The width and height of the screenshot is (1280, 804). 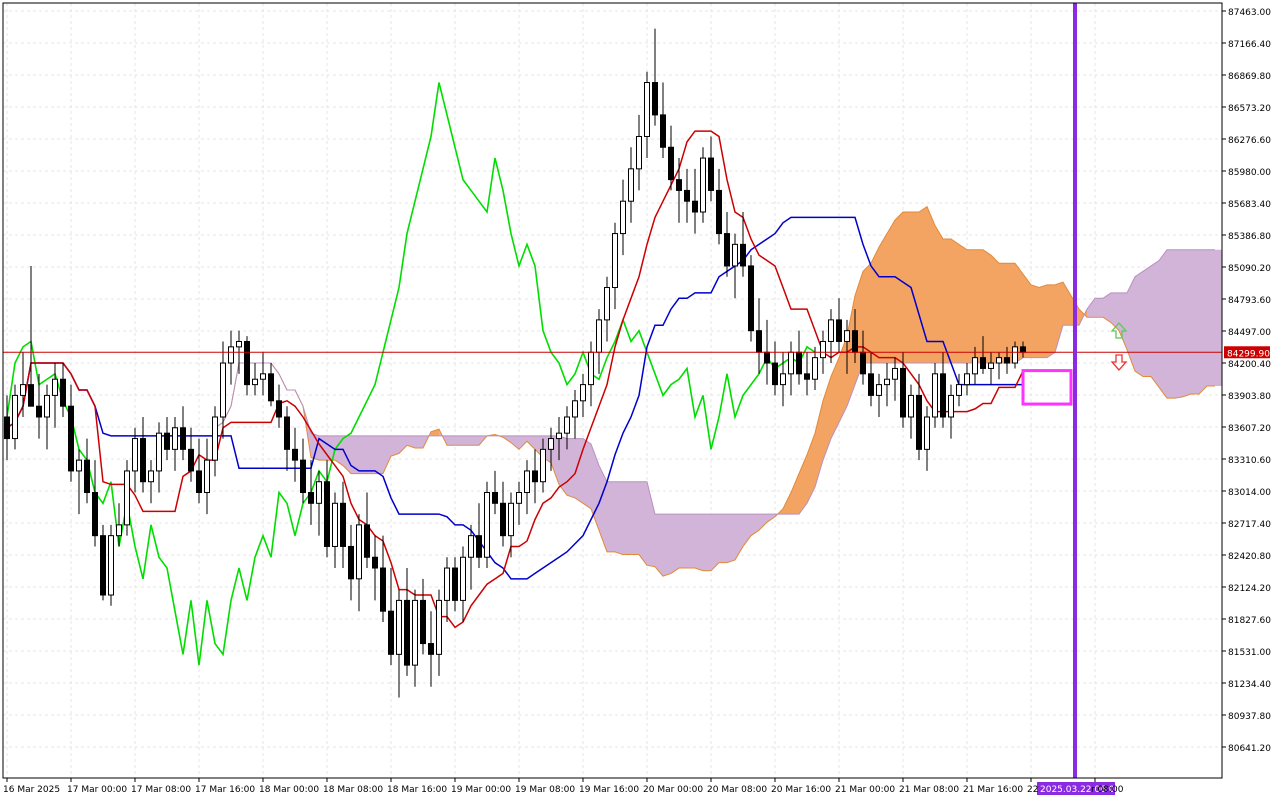 What do you see at coordinates (673, 790) in the screenshot?
I see `x-tick-label: 20 Mar 00:00` at bounding box center [673, 790].